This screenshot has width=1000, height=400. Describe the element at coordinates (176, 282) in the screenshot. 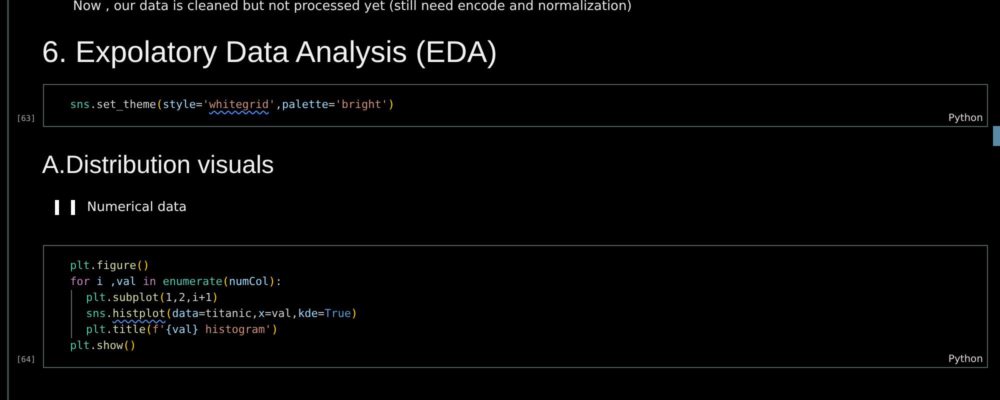

I see `code-line: for i ,val in enumerate(numCol):` at that location.